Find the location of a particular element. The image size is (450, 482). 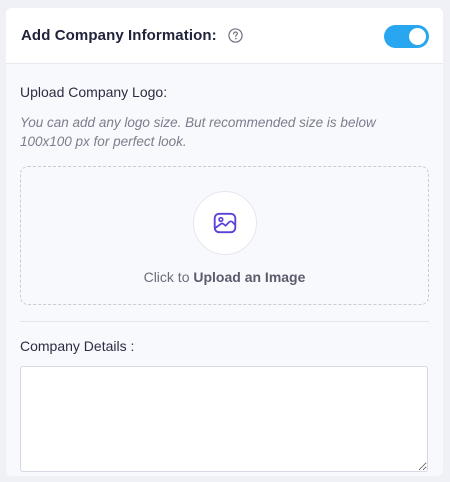

card-header: Add Company Information: is located at coordinates (224, 36).